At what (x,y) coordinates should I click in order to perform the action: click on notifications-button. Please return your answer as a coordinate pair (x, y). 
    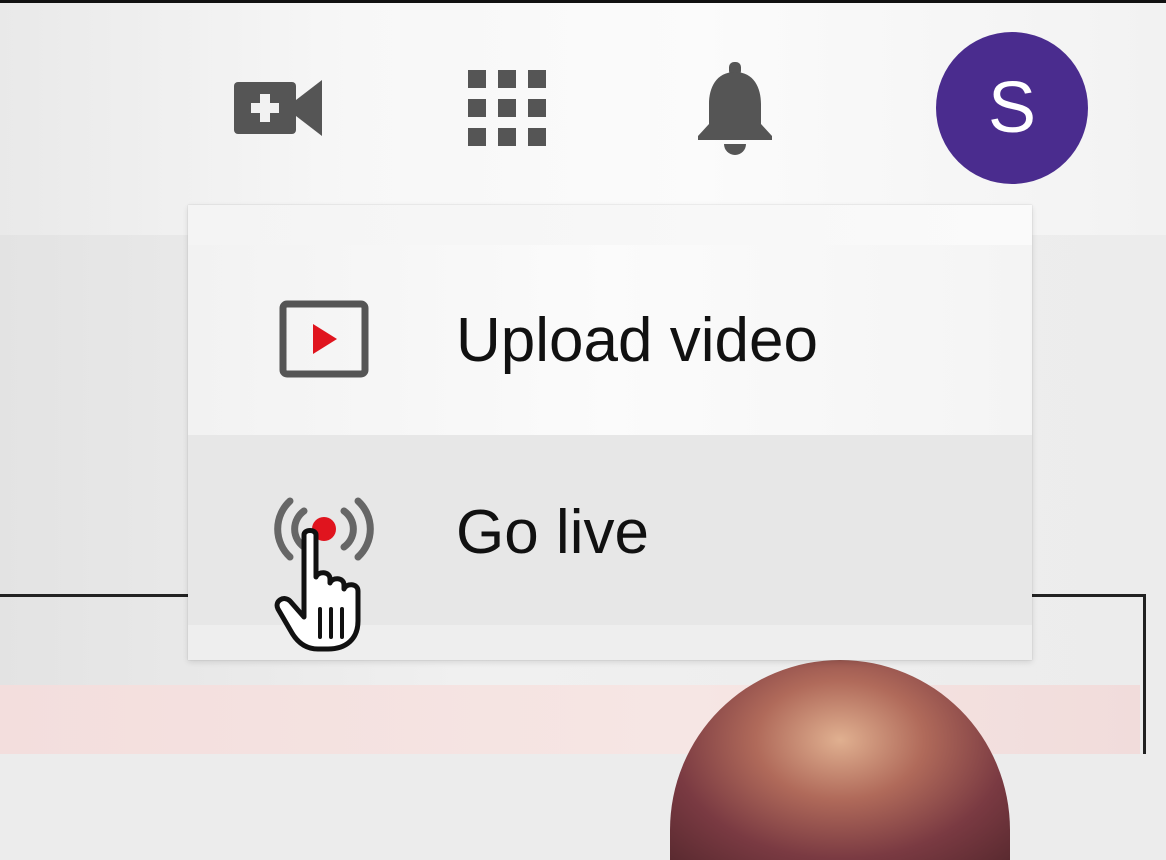
    Looking at the image, I should click on (735, 109).